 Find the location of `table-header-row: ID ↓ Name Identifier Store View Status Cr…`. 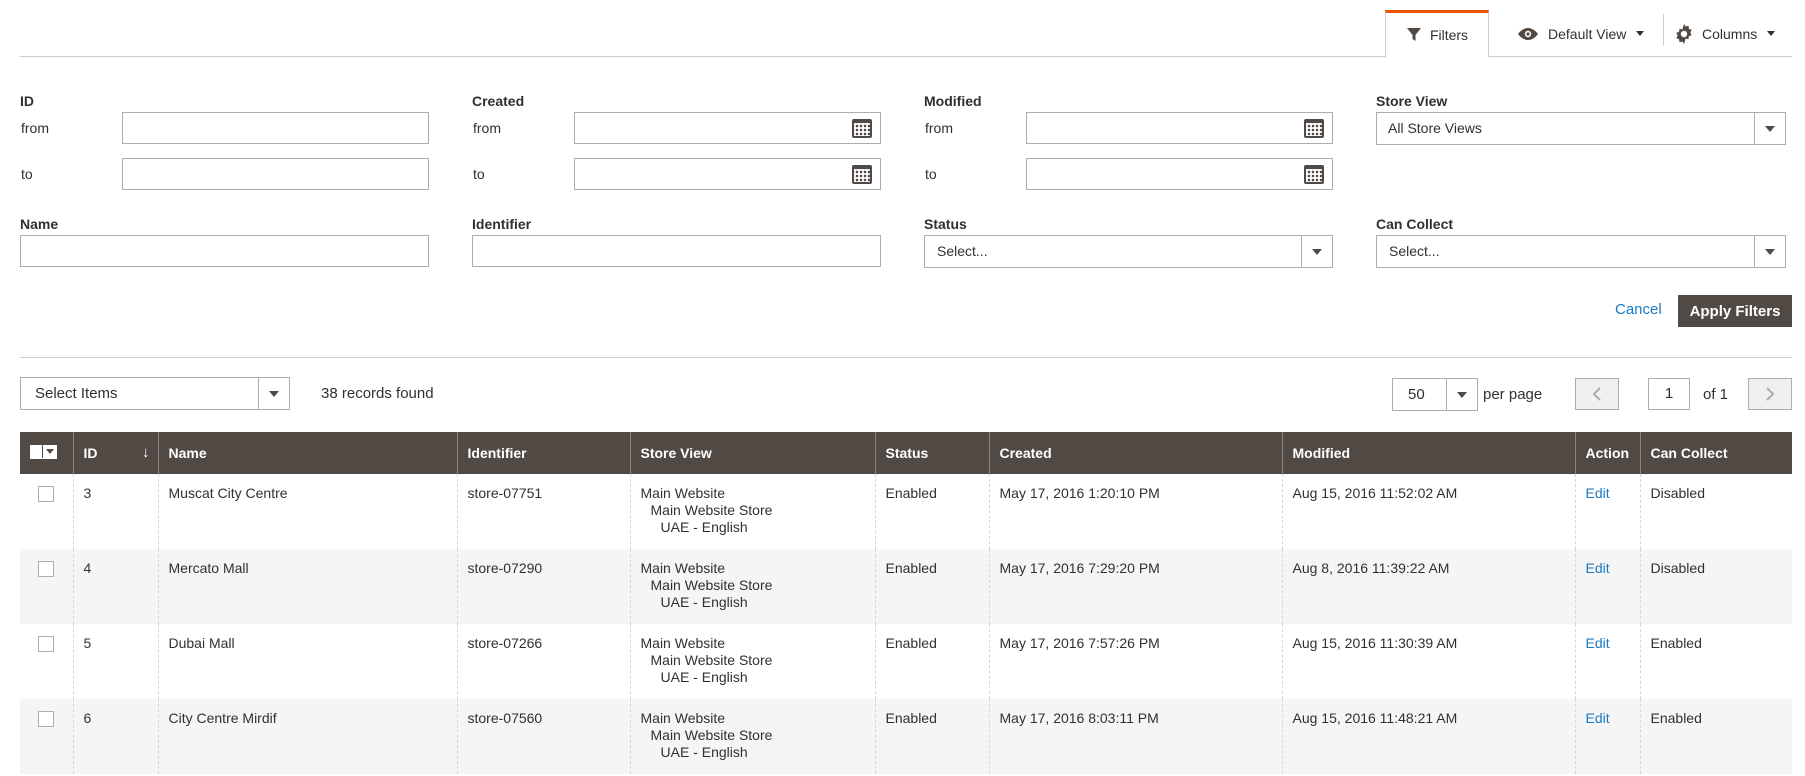

table-header-row: ID ↓ Name Identifier Store View Status Cr… is located at coordinates (906, 453).